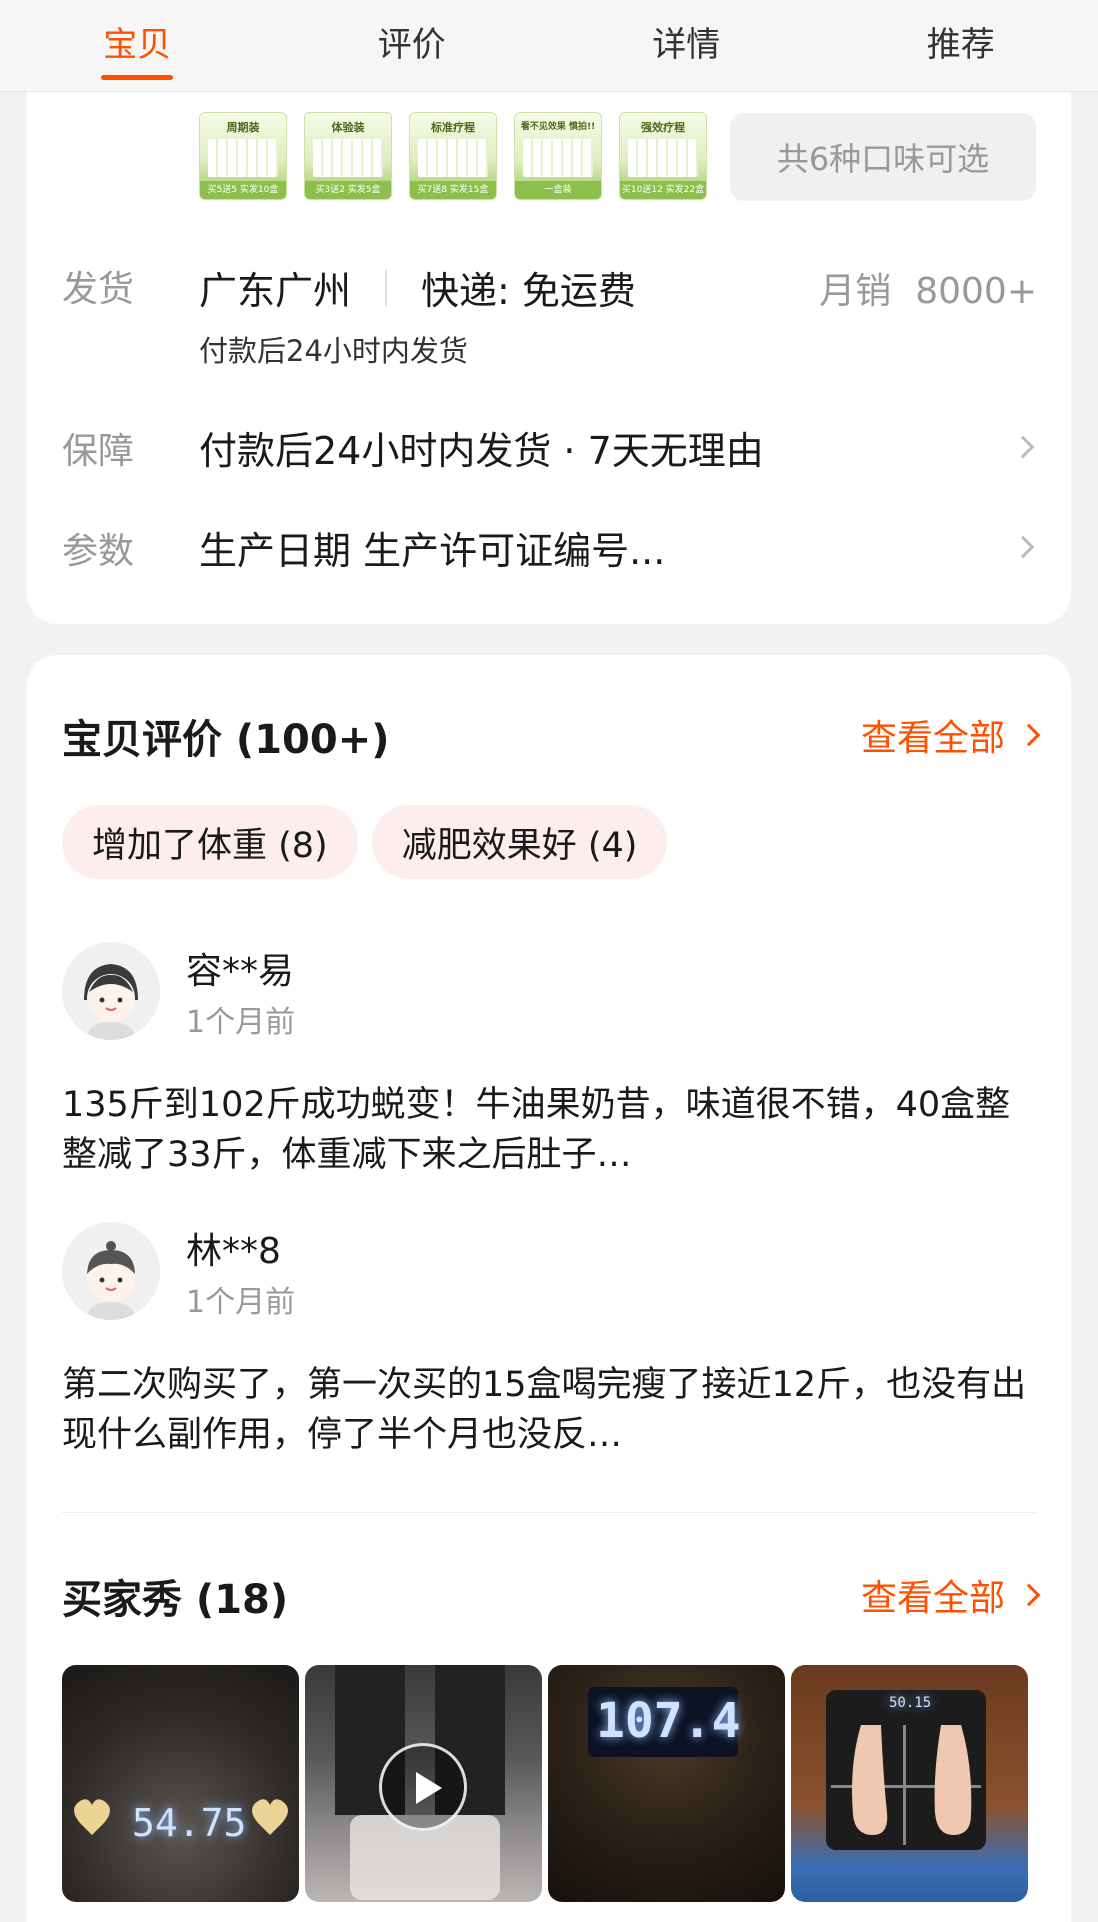 This screenshot has height=1922, width=1098. Describe the element at coordinates (663, 127) in the screenshot. I see `sku-thumbnail-title: 强效疗程` at that location.